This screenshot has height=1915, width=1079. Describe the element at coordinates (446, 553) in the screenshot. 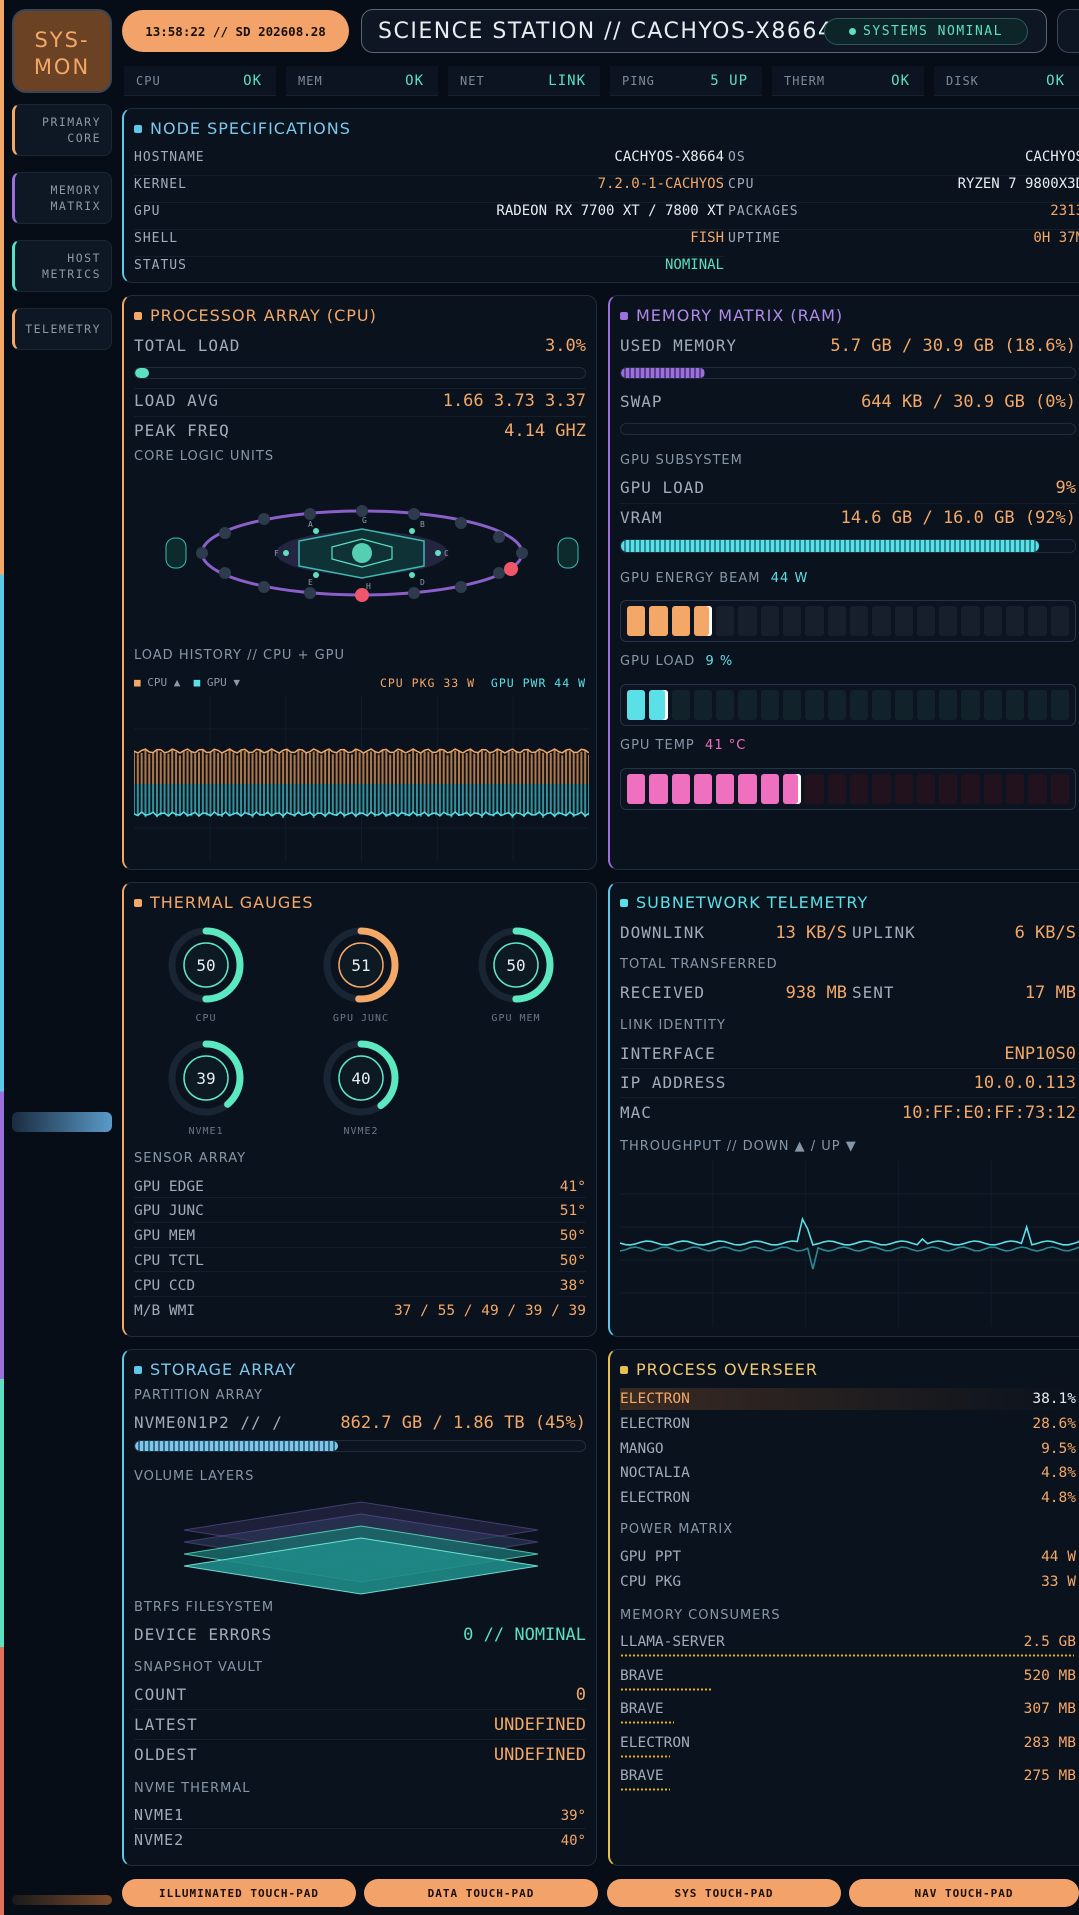

I see `orbit-label: C` at that location.